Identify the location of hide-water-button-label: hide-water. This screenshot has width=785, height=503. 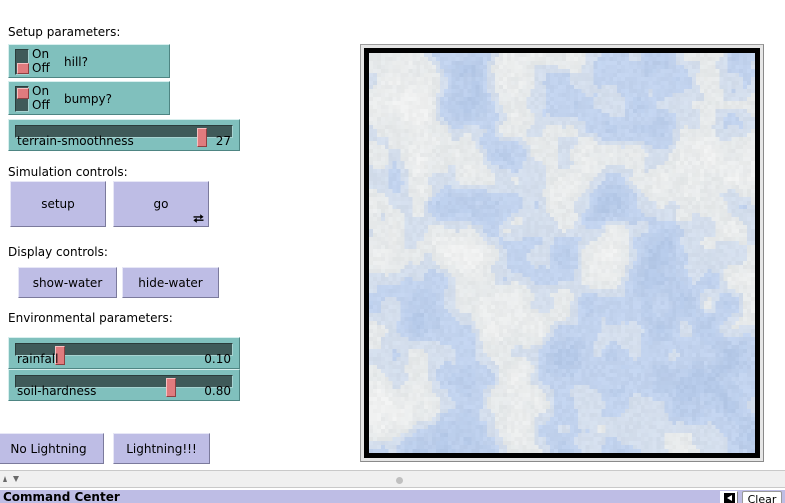
(170, 282).